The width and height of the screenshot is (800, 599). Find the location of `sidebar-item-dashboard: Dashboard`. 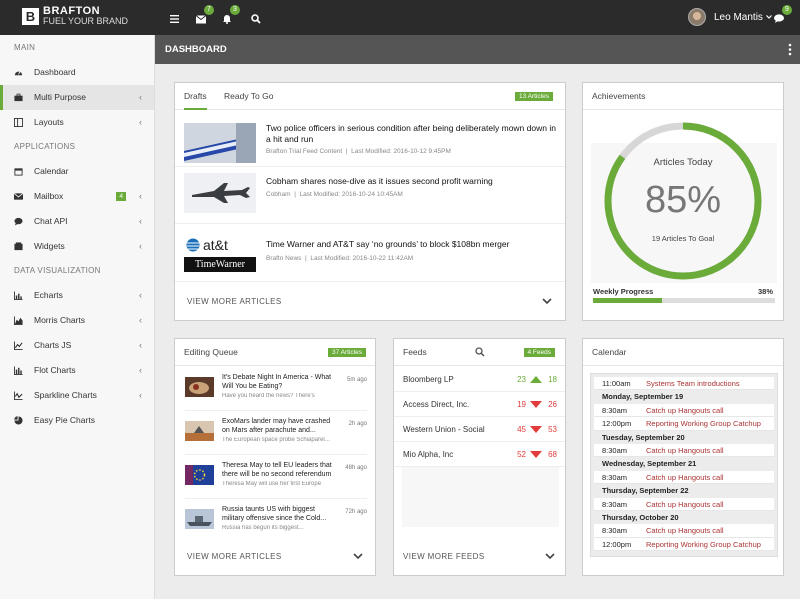

sidebar-item-dashboard: Dashboard is located at coordinates (77, 72).